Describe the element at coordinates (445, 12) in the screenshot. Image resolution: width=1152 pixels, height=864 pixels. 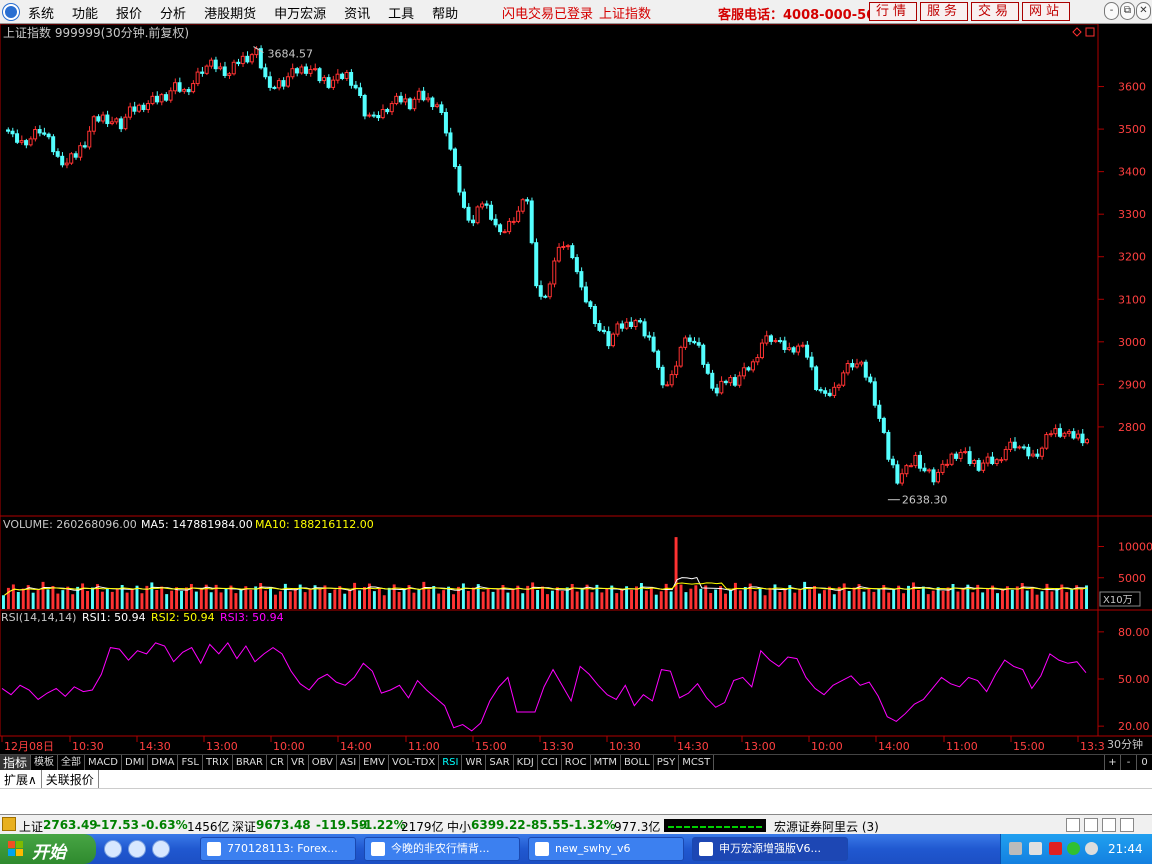
I see `menu-help: 帮助` at that location.